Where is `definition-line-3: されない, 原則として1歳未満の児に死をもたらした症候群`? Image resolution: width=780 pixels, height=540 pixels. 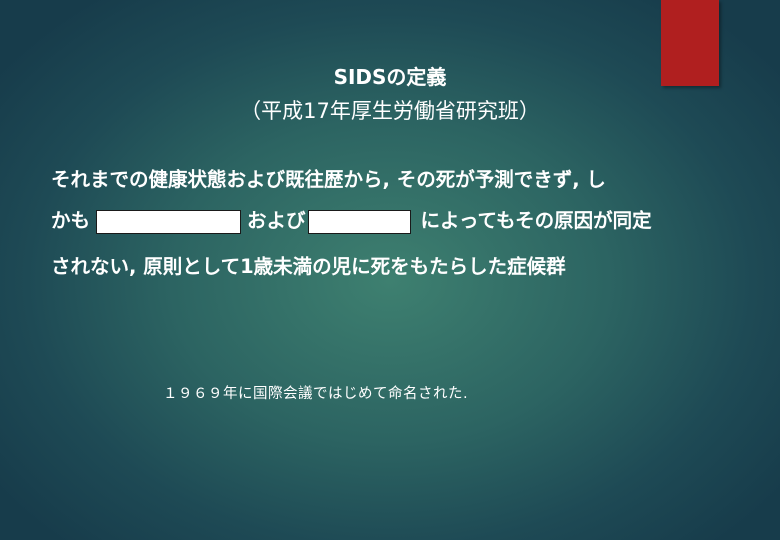
definition-line-3: されない, 原則として1歳未満の児に死をもたらした症候群 is located at coordinates (308, 267).